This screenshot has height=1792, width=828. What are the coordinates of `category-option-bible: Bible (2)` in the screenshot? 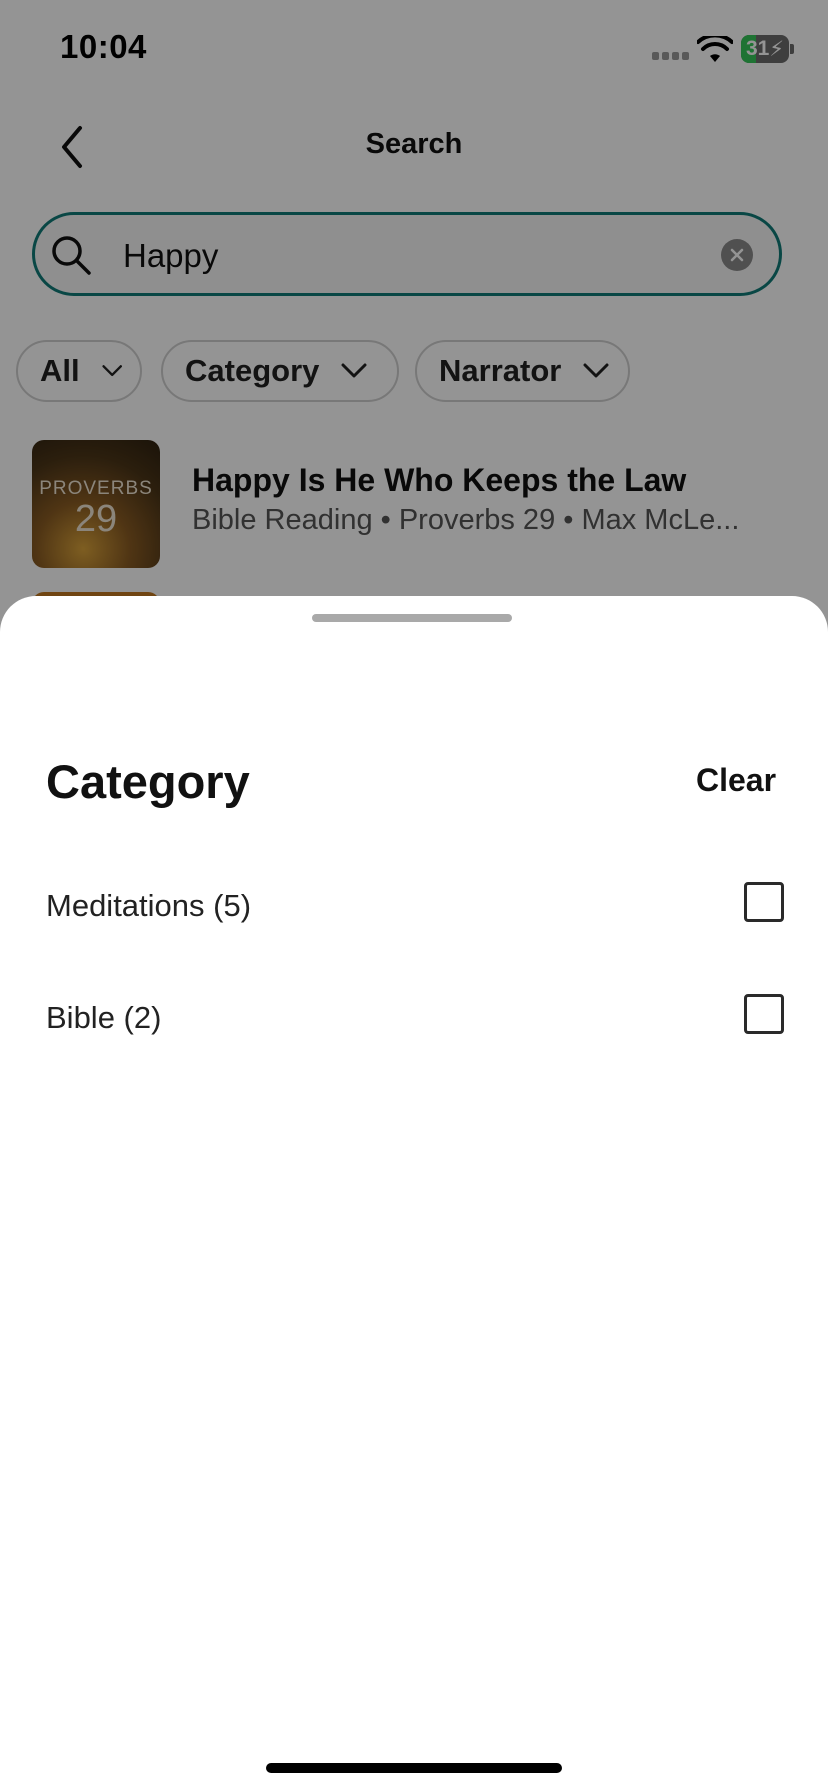 It's located at (414, 1020).